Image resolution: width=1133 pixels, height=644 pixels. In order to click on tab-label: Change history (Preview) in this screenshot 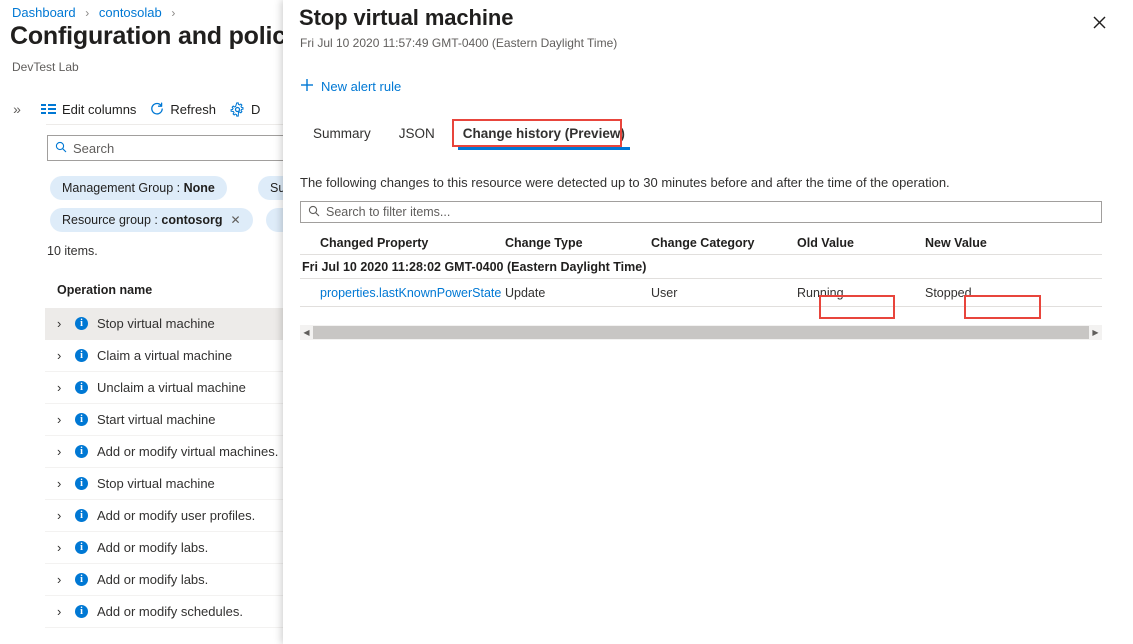, I will do `click(543, 133)`.